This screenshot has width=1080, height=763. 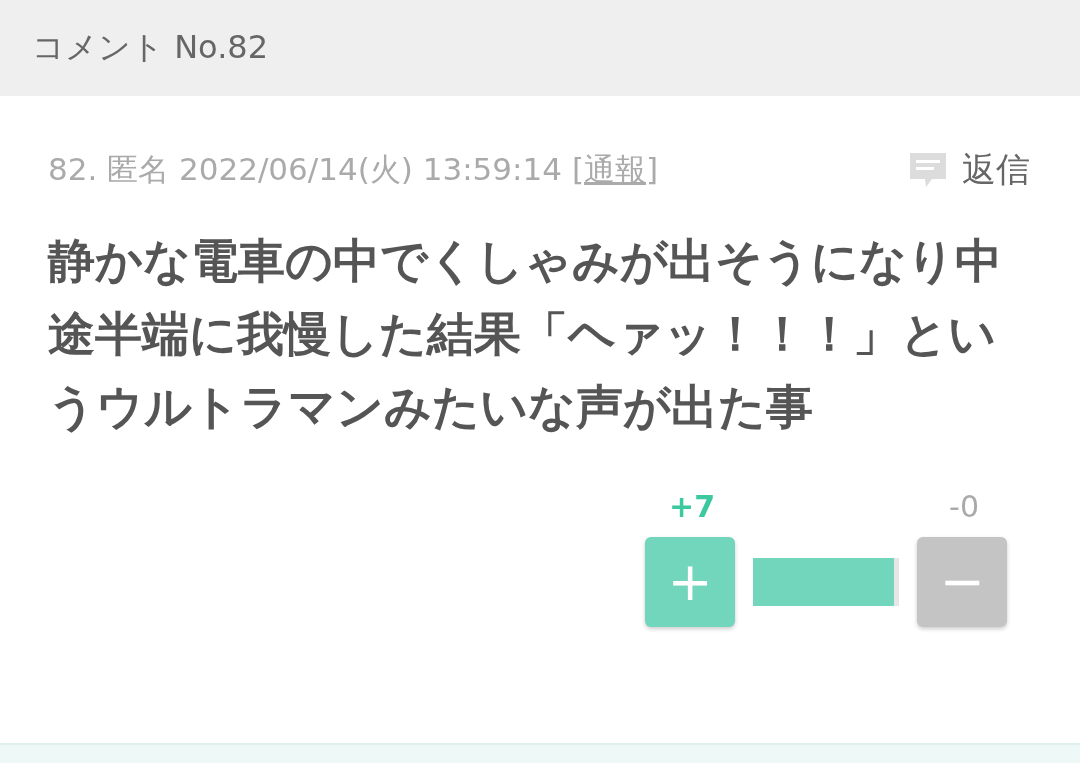 I want to click on reply-link: 返信, so click(x=996, y=170).